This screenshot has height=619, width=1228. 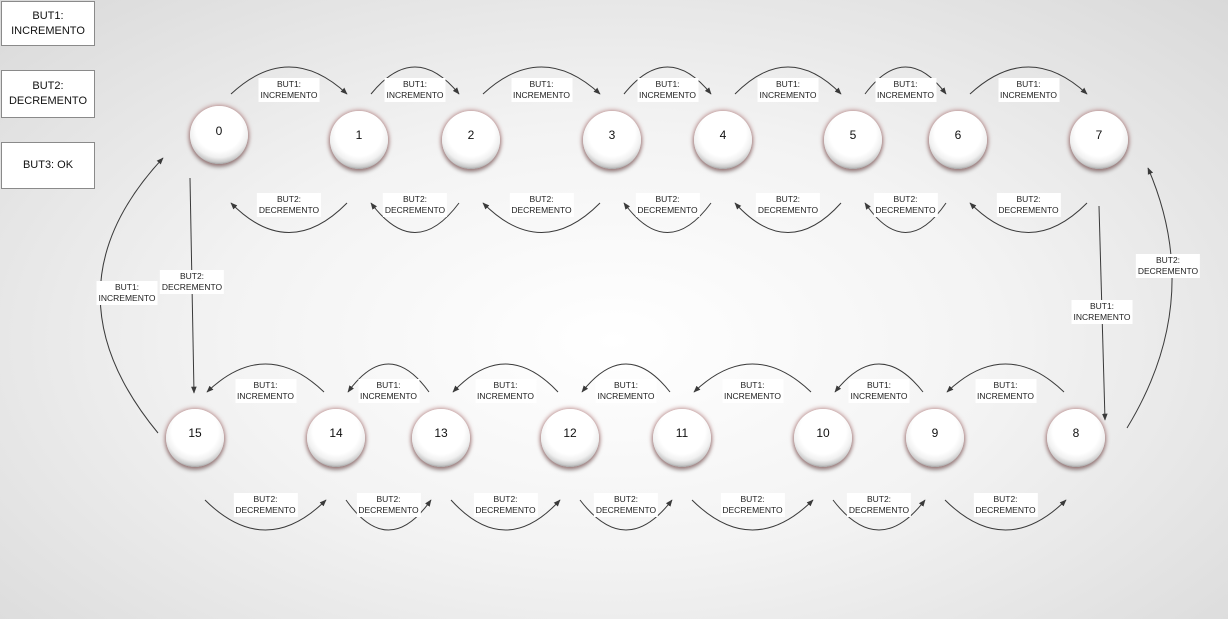 What do you see at coordinates (471, 140) in the screenshot?
I see `state-node-2: 2` at bounding box center [471, 140].